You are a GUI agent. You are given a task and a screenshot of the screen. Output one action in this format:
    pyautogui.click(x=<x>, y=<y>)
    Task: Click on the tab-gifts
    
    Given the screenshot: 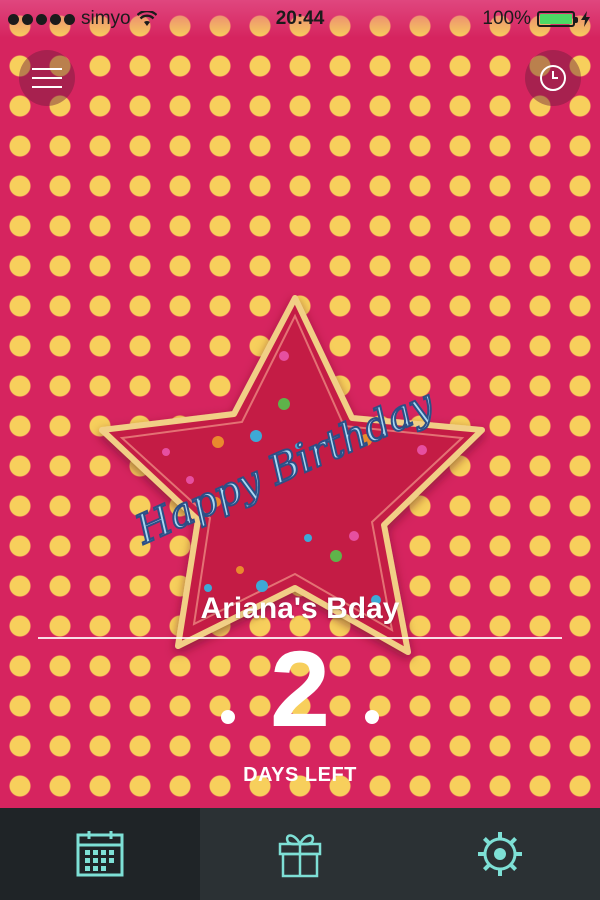 What is the action you would take?
    pyautogui.click(x=300, y=854)
    